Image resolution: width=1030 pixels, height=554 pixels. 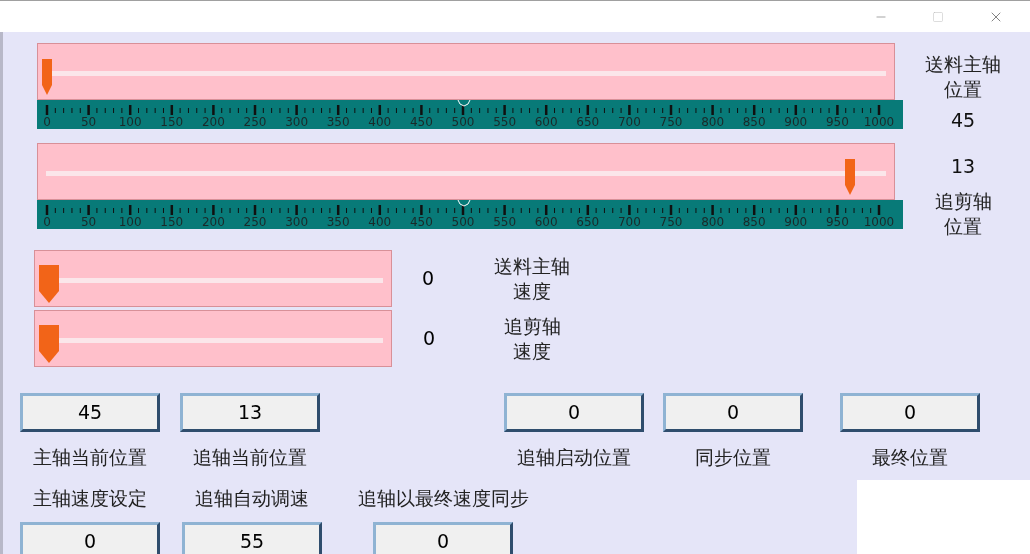 What do you see at coordinates (443, 498) in the screenshot?
I see `field-label: 追轴以最终速度同步` at bounding box center [443, 498].